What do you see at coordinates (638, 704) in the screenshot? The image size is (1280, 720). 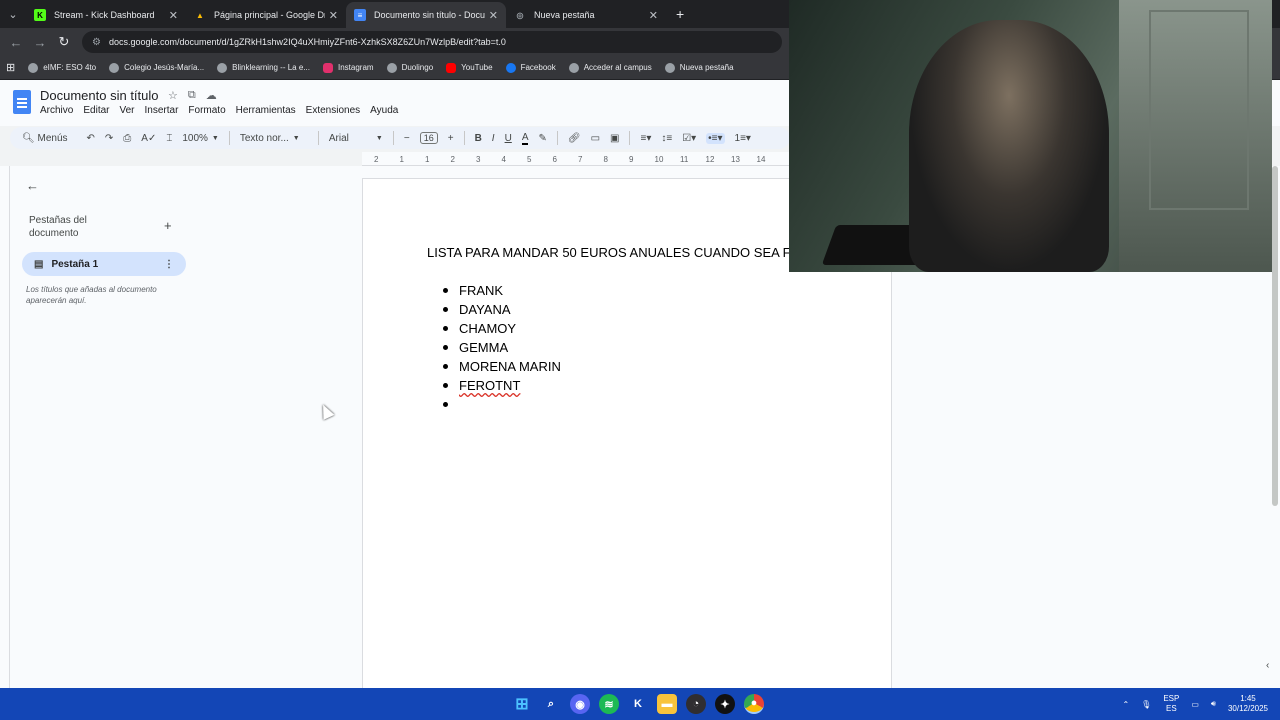 I see `kick-app-icon: K` at bounding box center [638, 704].